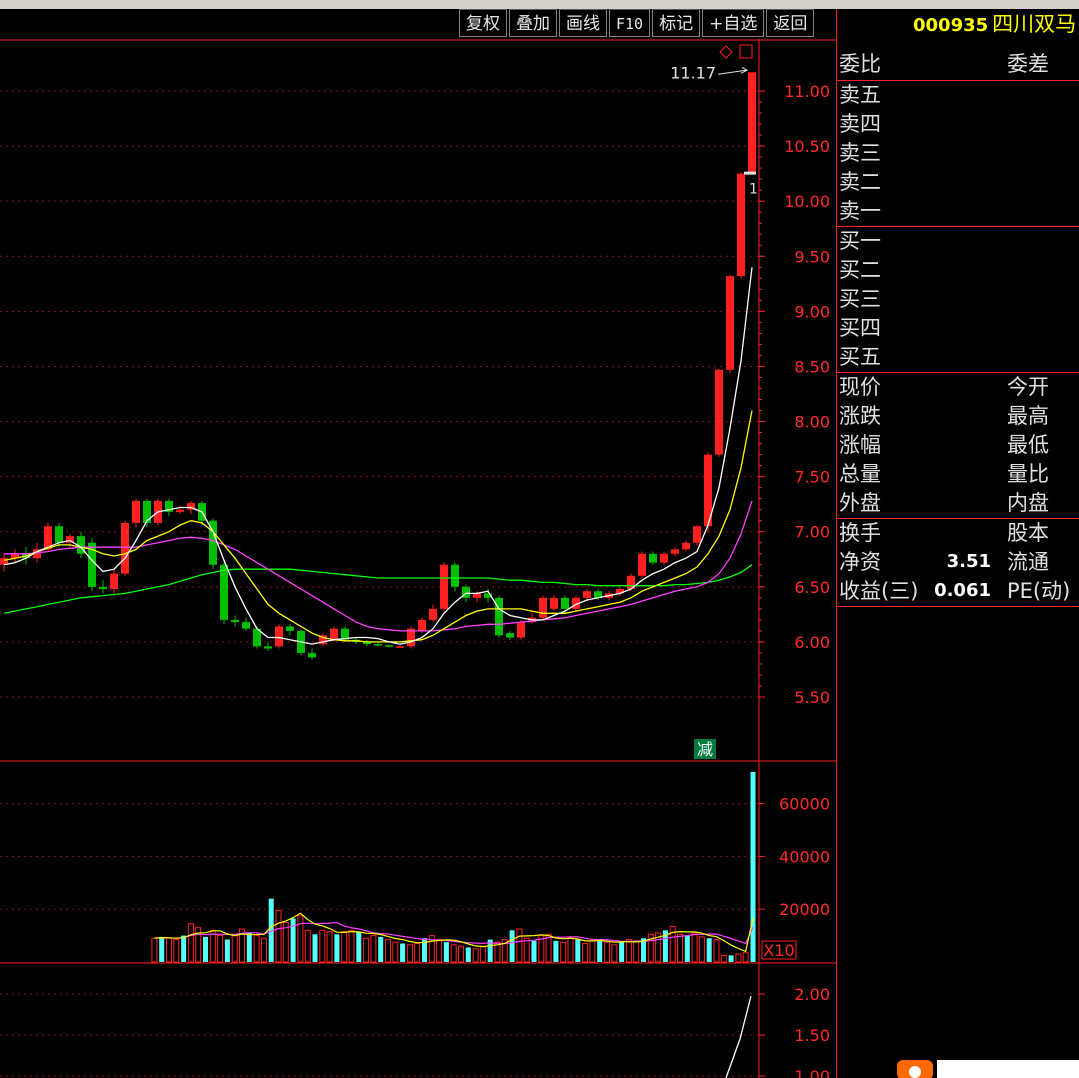  I want to click on eps-value: 0.061, so click(962, 590).